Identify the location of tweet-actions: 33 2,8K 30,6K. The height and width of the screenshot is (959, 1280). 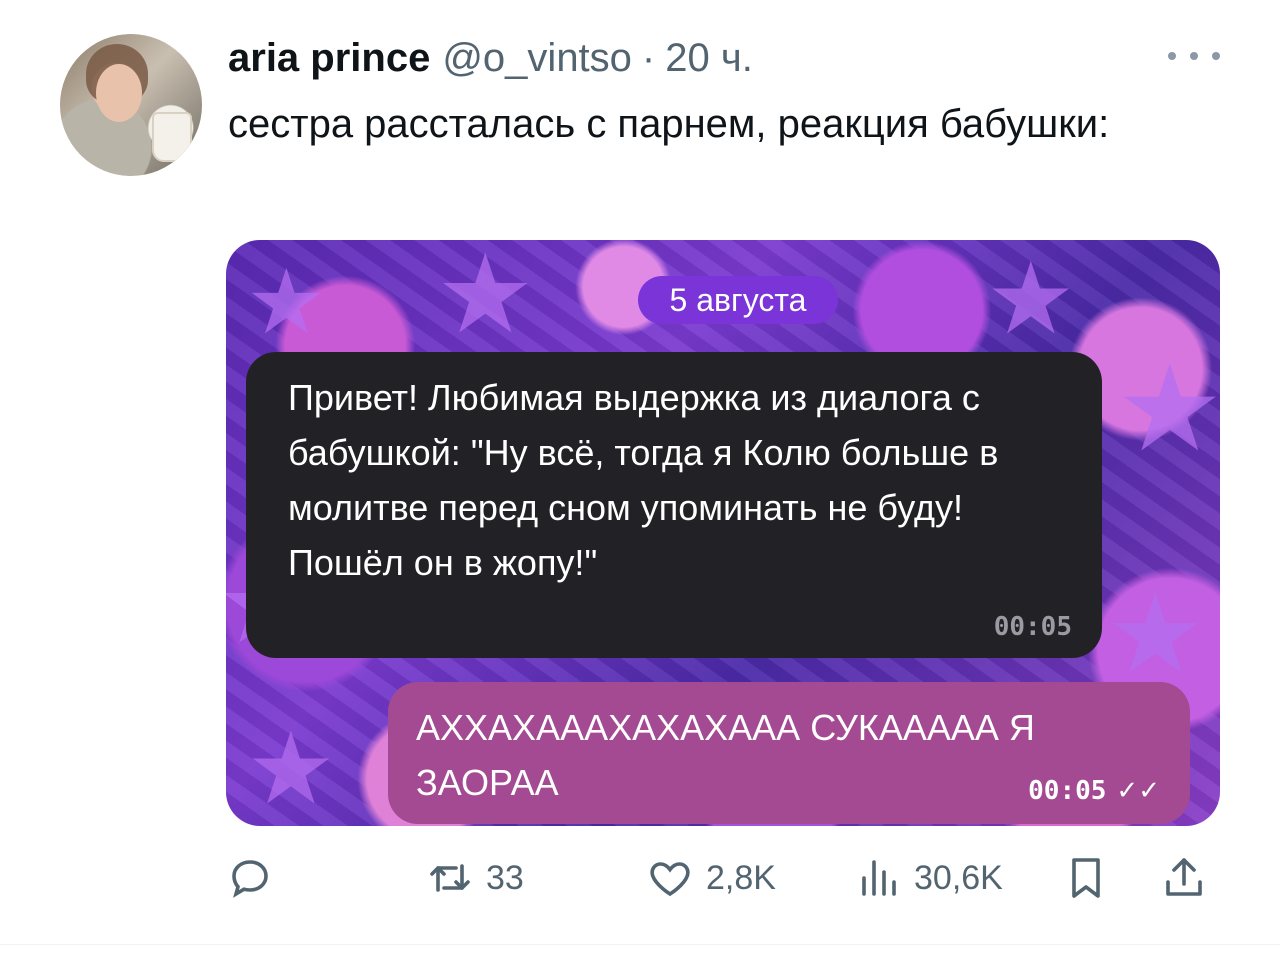
(723, 878).